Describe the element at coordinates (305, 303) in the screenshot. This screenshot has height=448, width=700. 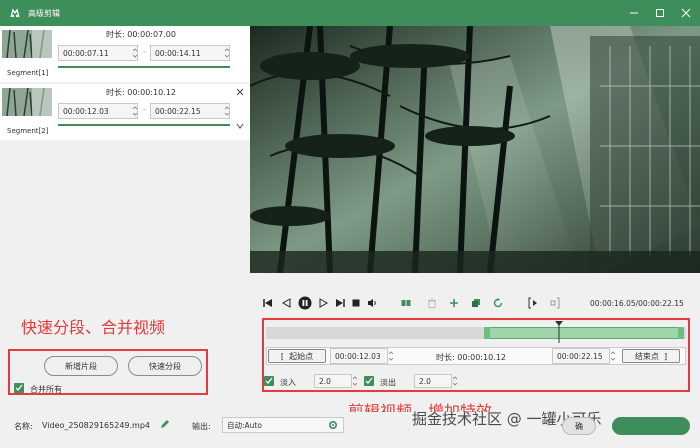
I see `pause-icon` at that location.